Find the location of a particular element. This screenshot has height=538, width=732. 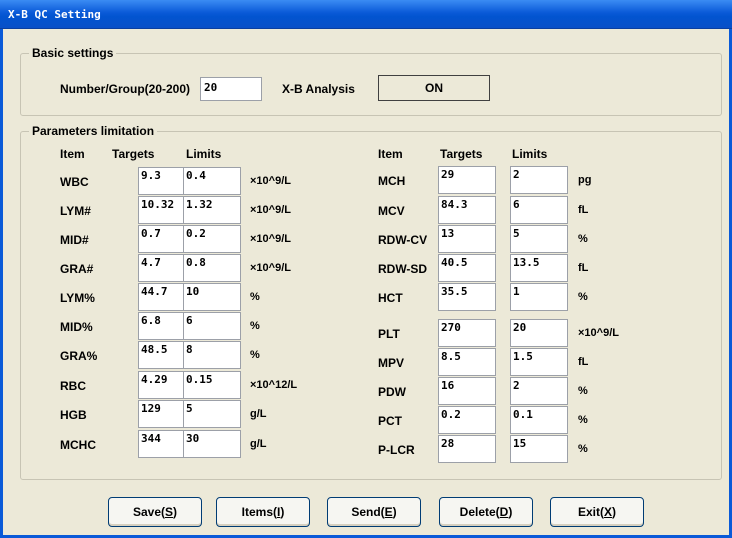

right-limit-input-mpv: 1.5 is located at coordinates (539, 362).